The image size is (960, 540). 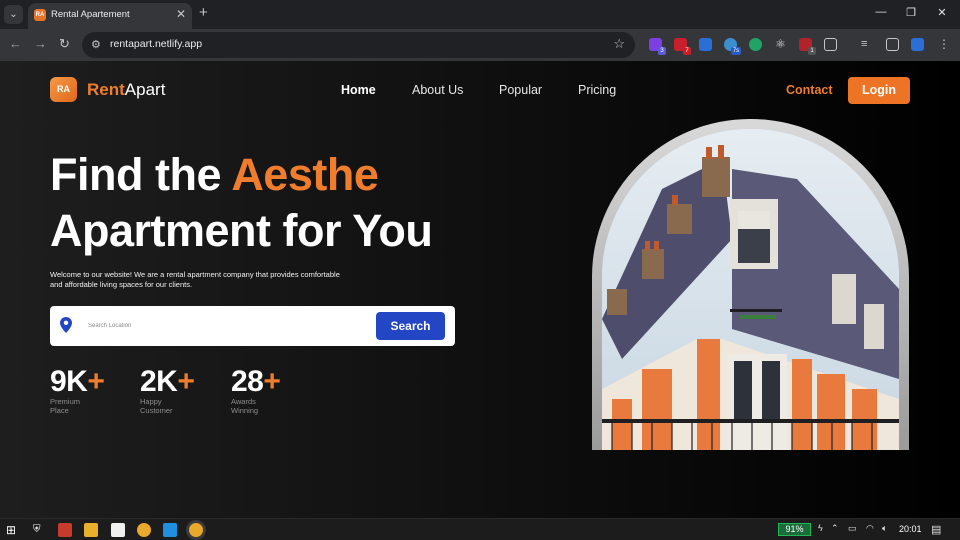 I want to click on stat-label: Premium Place, so click(x=65, y=406).